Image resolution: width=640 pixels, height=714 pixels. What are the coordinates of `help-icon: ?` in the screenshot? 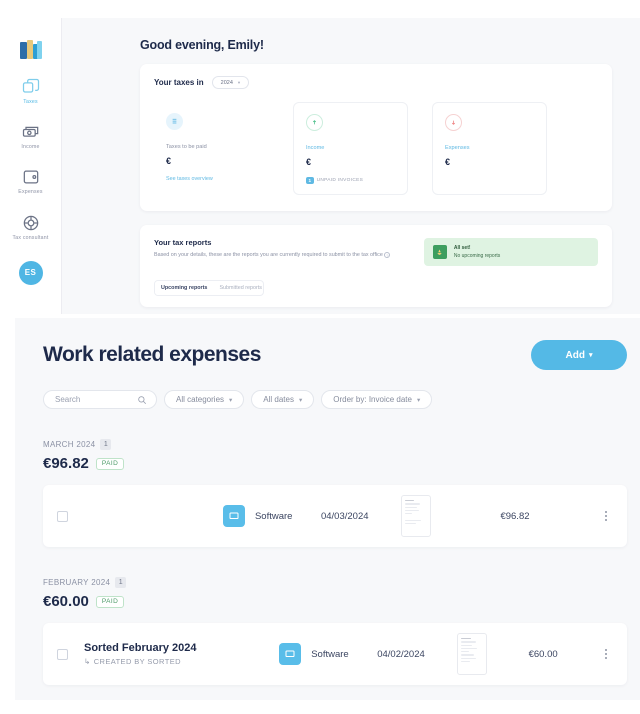 It's located at (387, 254).